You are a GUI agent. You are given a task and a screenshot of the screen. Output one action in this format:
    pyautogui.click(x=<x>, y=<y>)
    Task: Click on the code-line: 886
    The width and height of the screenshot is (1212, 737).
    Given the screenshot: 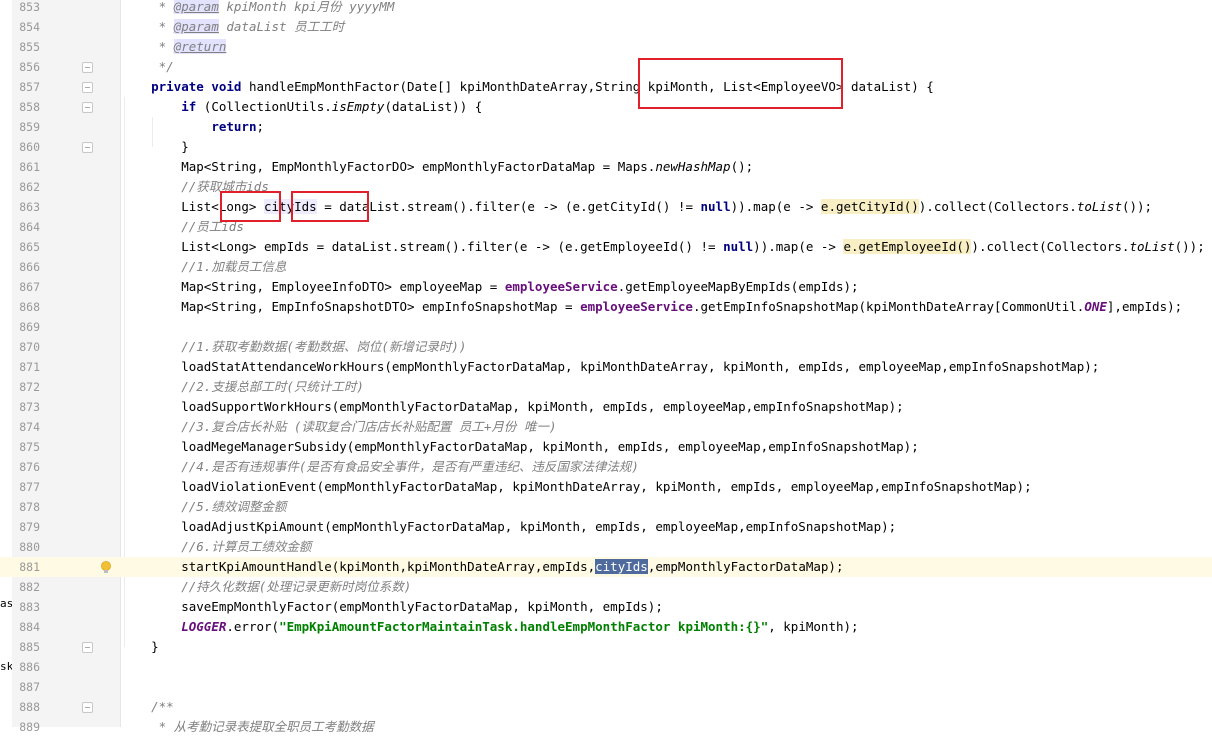 What is the action you would take?
    pyautogui.click(x=606, y=667)
    